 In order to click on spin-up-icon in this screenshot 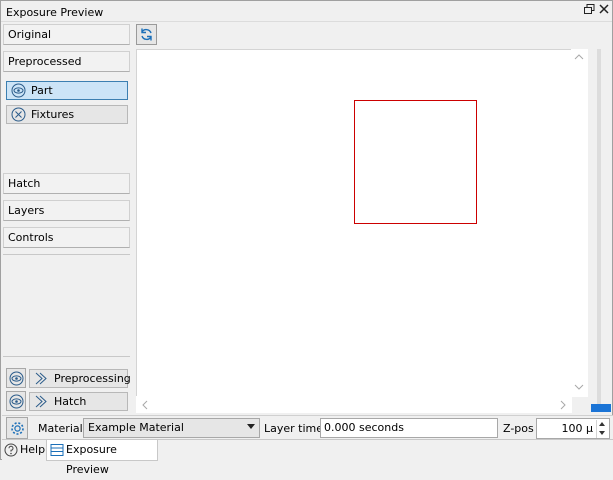, I will do `click(601, 424)`.